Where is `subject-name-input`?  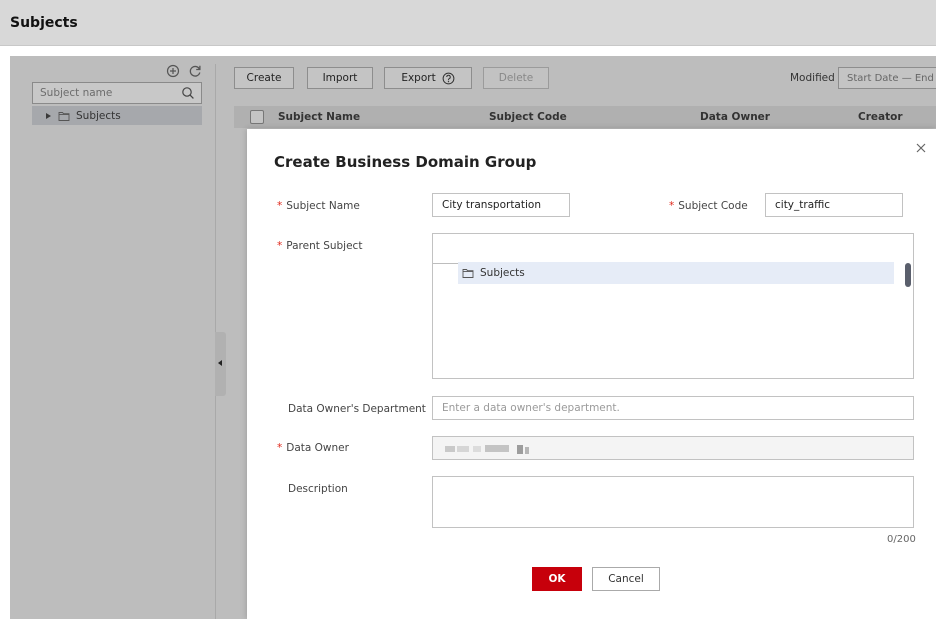 subject-name-input is located at coordinates (501, 205).